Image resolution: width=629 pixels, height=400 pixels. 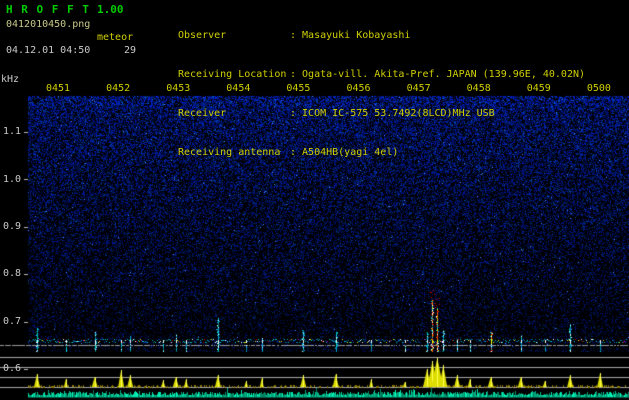 What do you see at coordinates (344, 152) in the screenshot?
I see `info-value: : A504HB(yagi 4el)` at bounding box center [344, 152].